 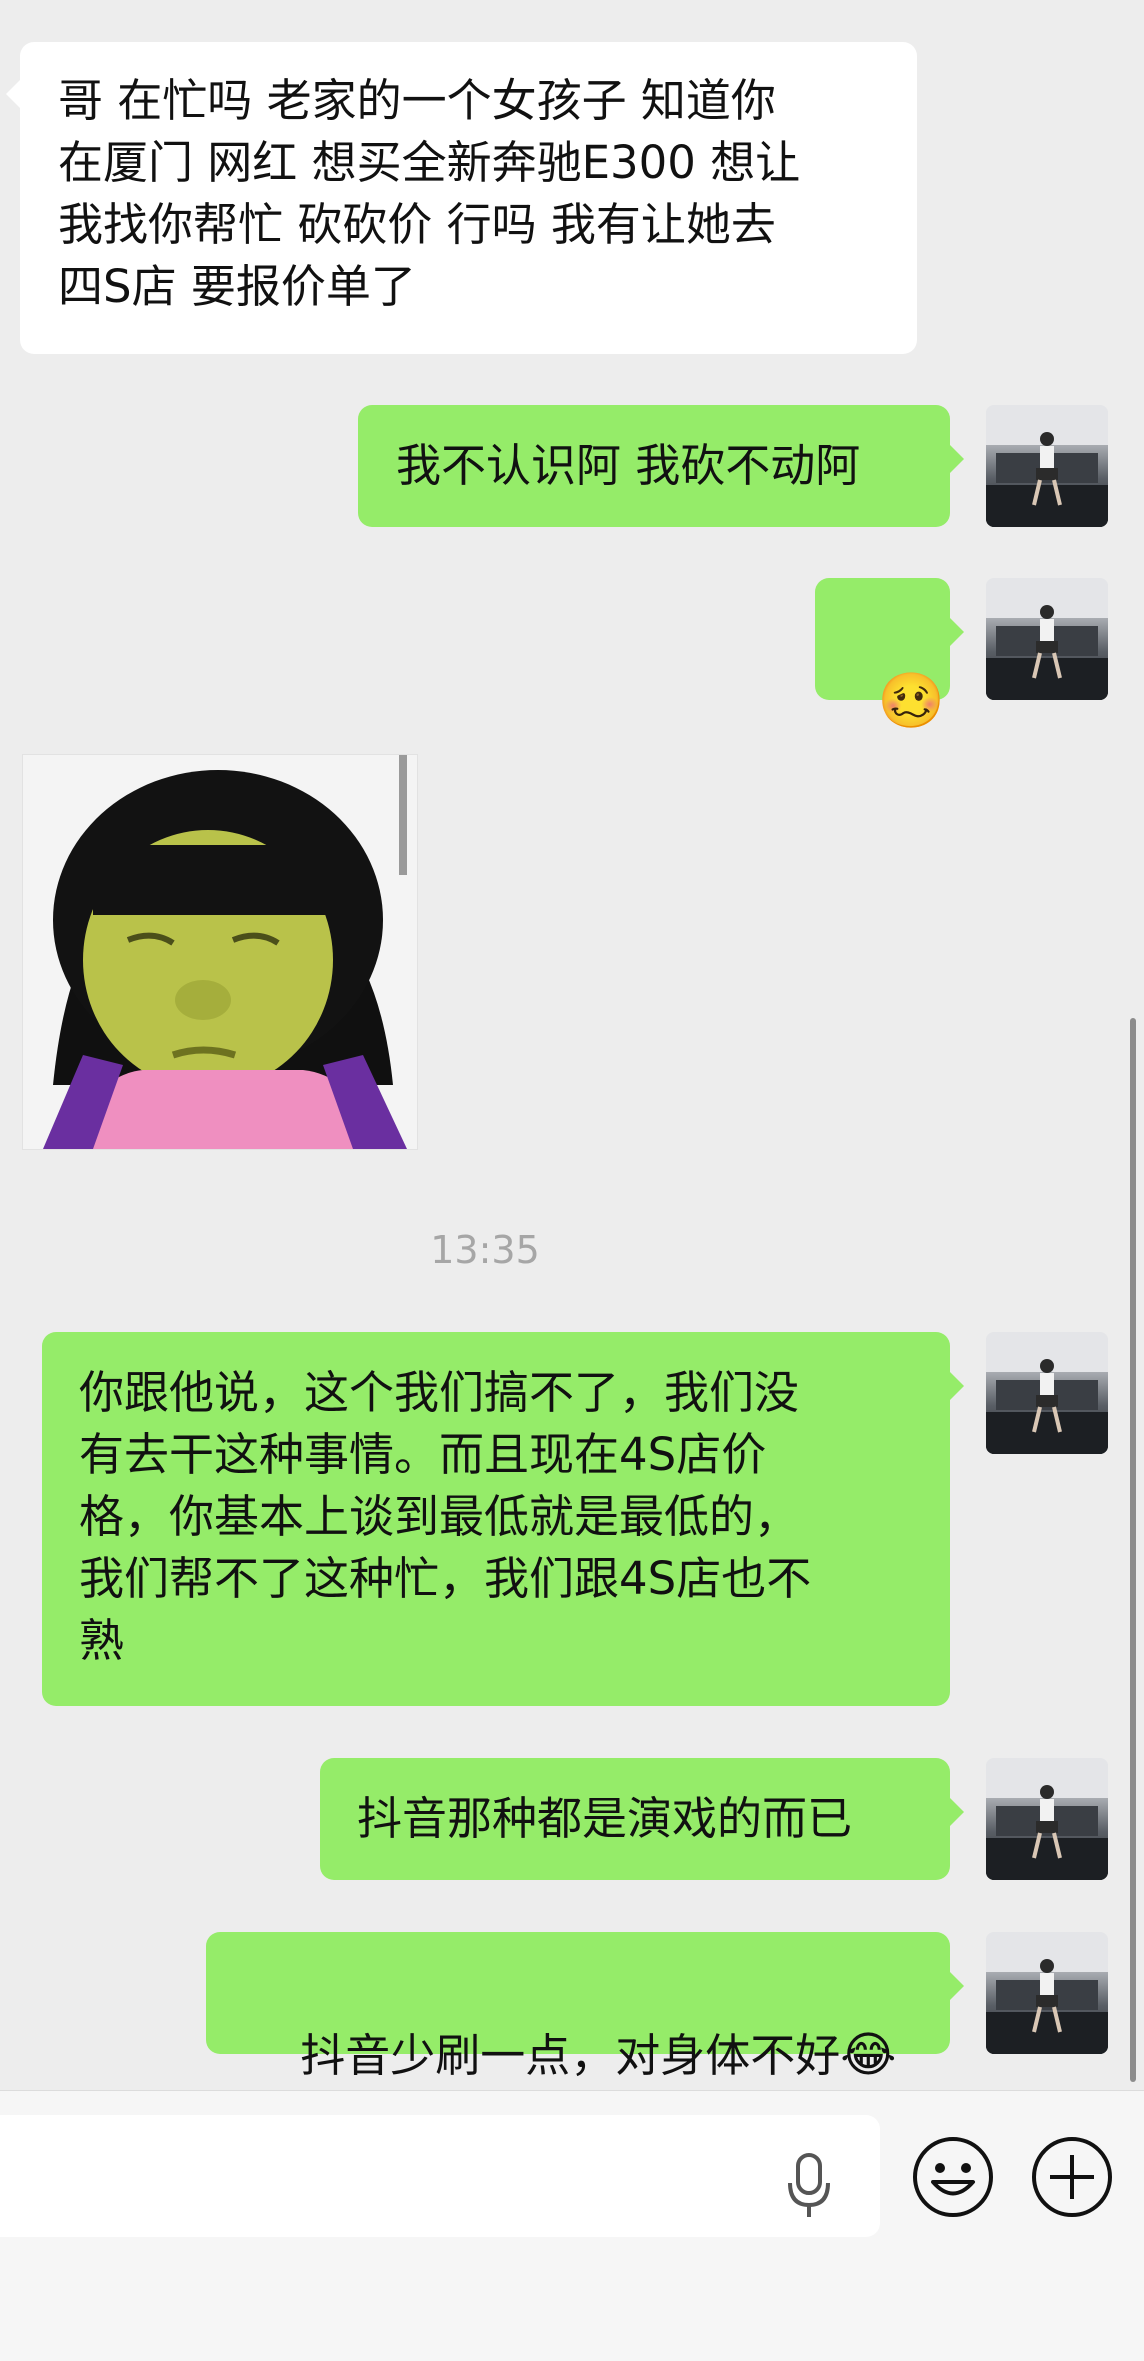 What do you see at coordinates (809, 2186) in the screenshot?
I see `microphone-icon` at bounding box center [809, 2186].